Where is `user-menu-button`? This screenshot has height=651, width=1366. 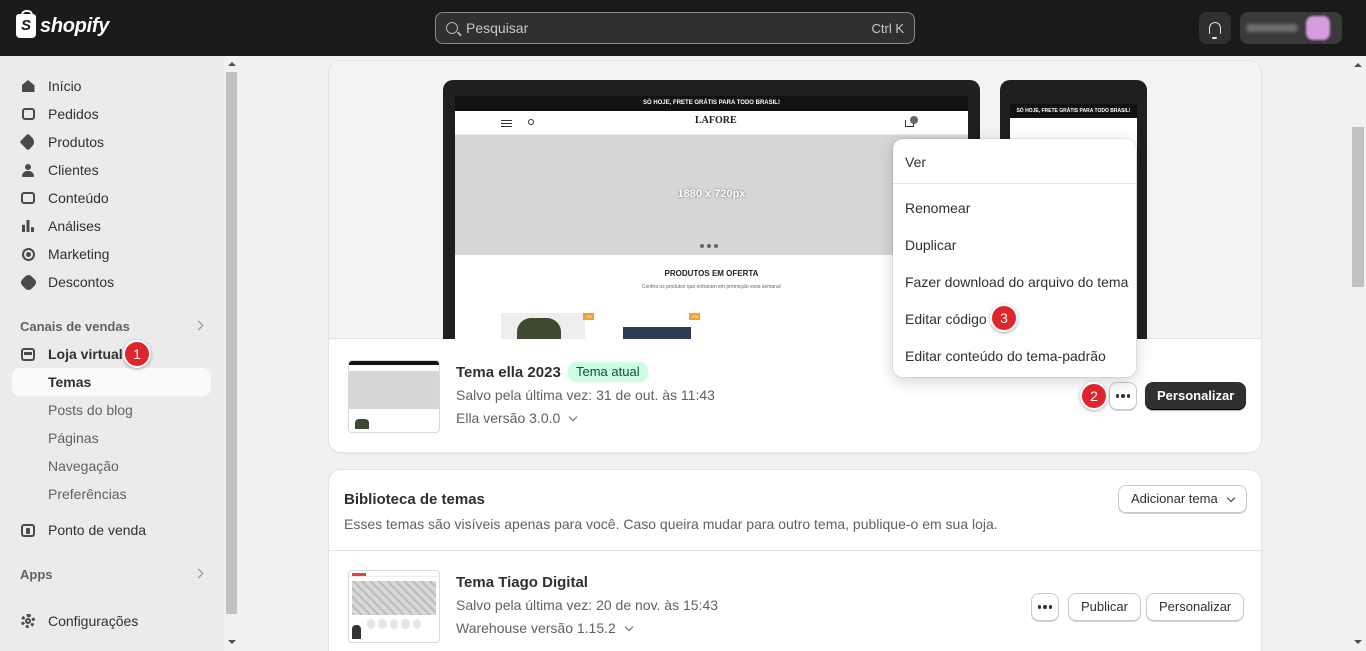 user-menu-button is located at coordinates (1291, 28).